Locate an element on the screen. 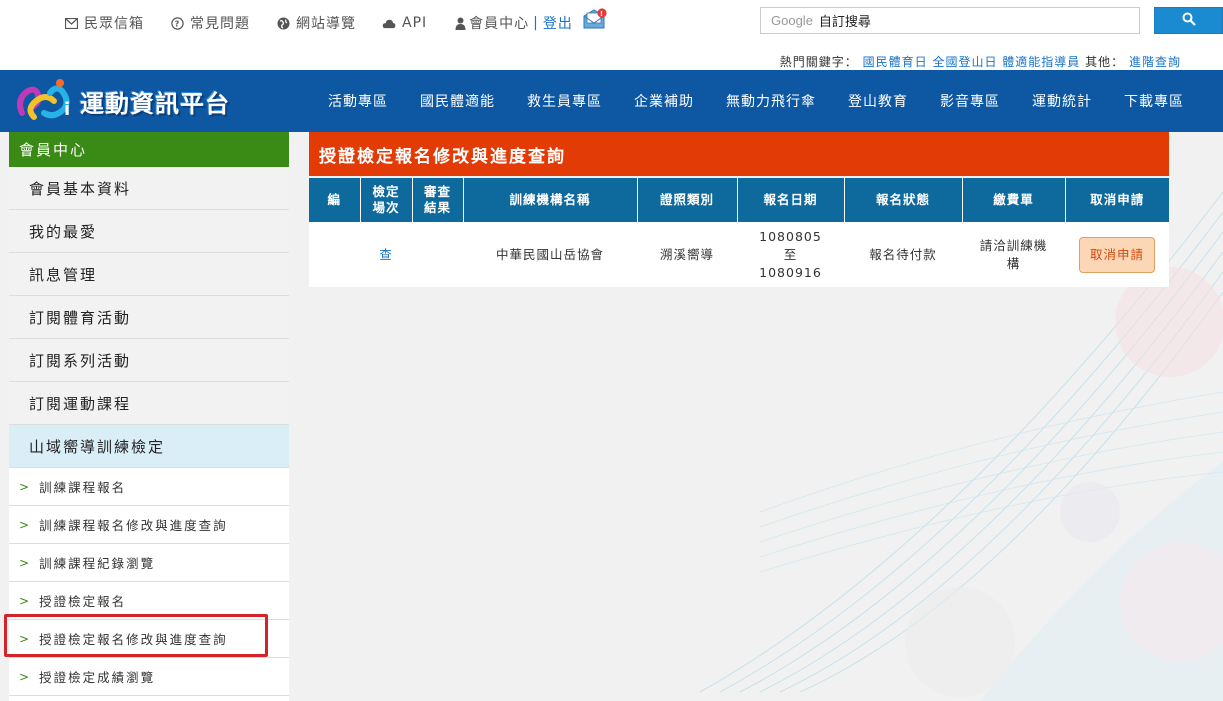 This screenshot has height=701, width=1223. sidebar-item-subscribe-series: 訂閱系列活動 is located at coordinates (149, 360).